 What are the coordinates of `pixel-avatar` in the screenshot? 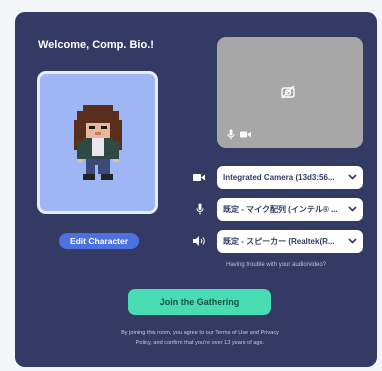 It's located at (98, 142).